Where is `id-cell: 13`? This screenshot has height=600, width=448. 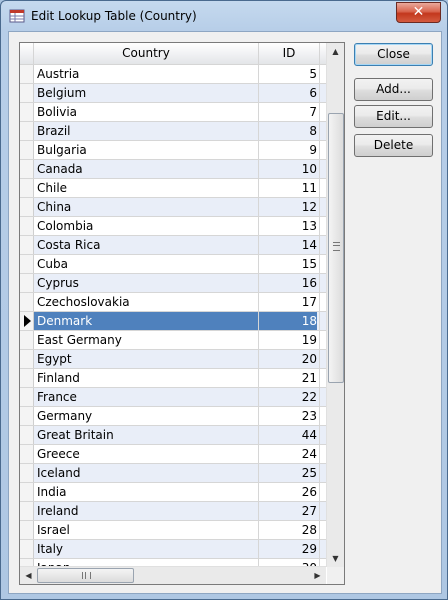 id-cell: 13 is located at coordinates (288, 226).